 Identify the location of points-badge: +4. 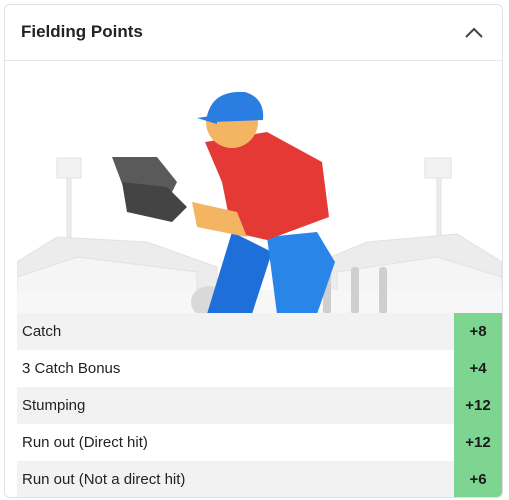
(478, 368).